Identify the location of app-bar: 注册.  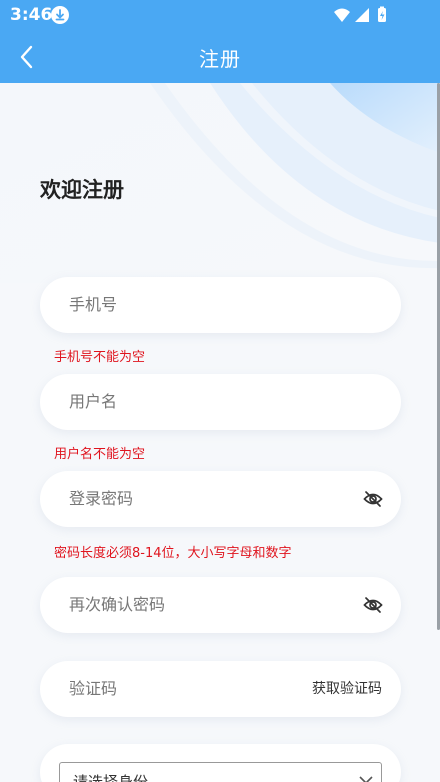
(220, 56).